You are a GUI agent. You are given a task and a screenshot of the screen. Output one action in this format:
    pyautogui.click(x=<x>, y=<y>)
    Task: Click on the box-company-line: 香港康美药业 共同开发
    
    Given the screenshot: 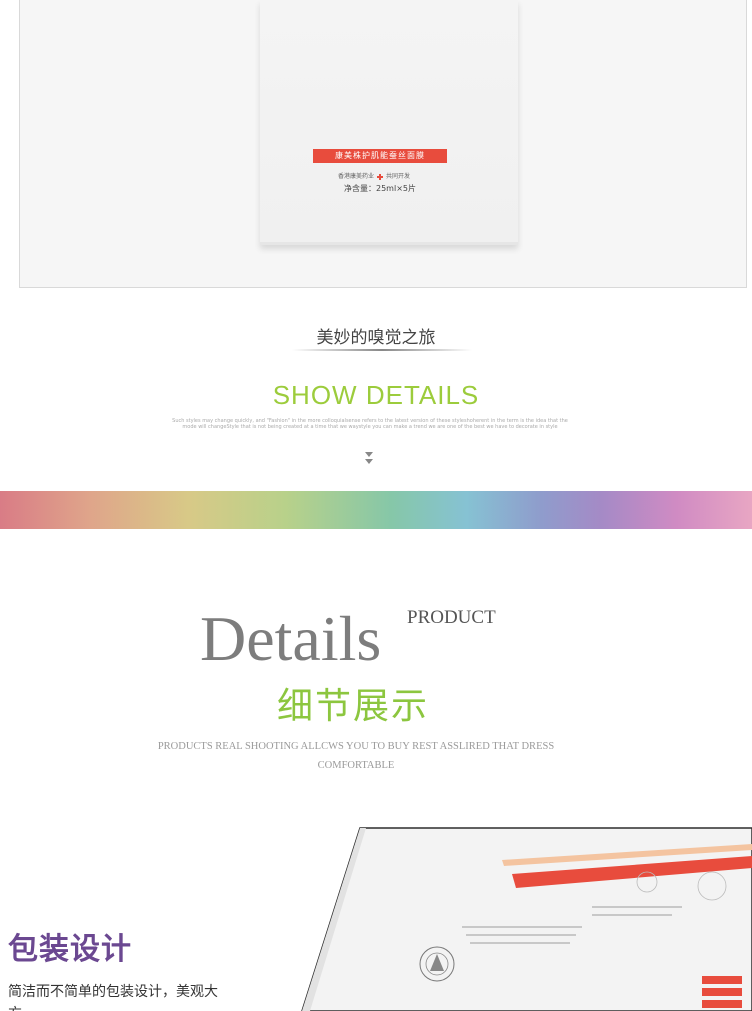 What is the action you would take?
    pyautogui.click(x=374, y=175)
    